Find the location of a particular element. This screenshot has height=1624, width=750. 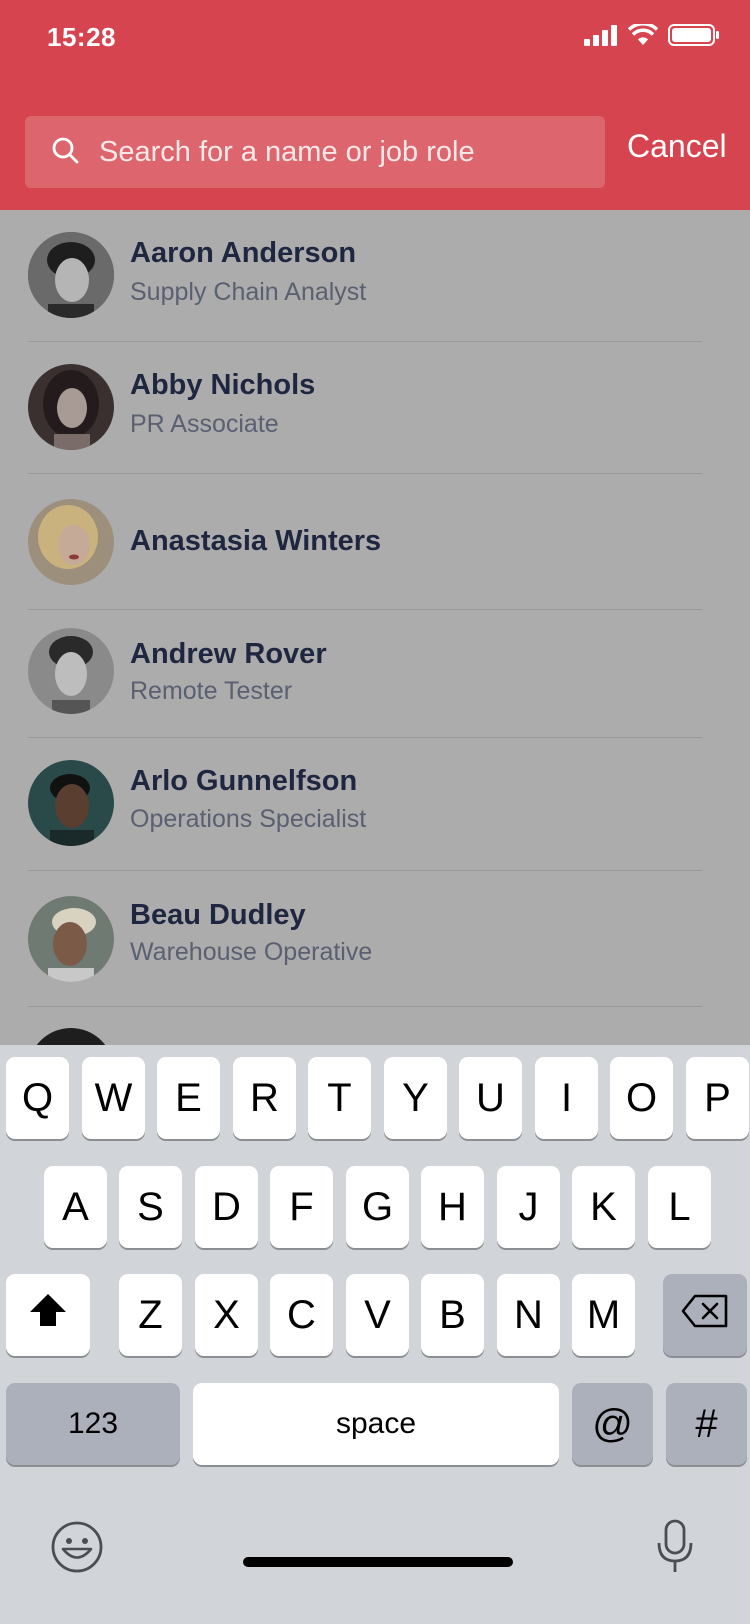

space-key: space is located at coordinates (376, 1424).